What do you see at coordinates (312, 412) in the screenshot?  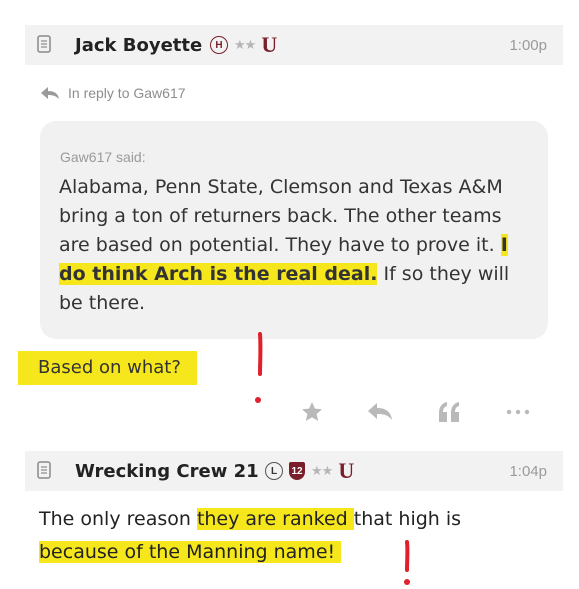 I see `star-icon` at bounding box center [312, 412].